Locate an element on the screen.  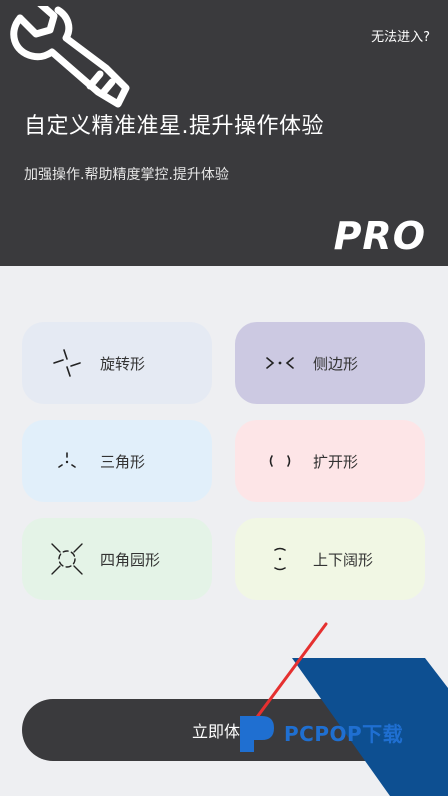
page-subtitle: 加强操作.帮助精度掌控.提升体验 is located at coordinates (126, 175).